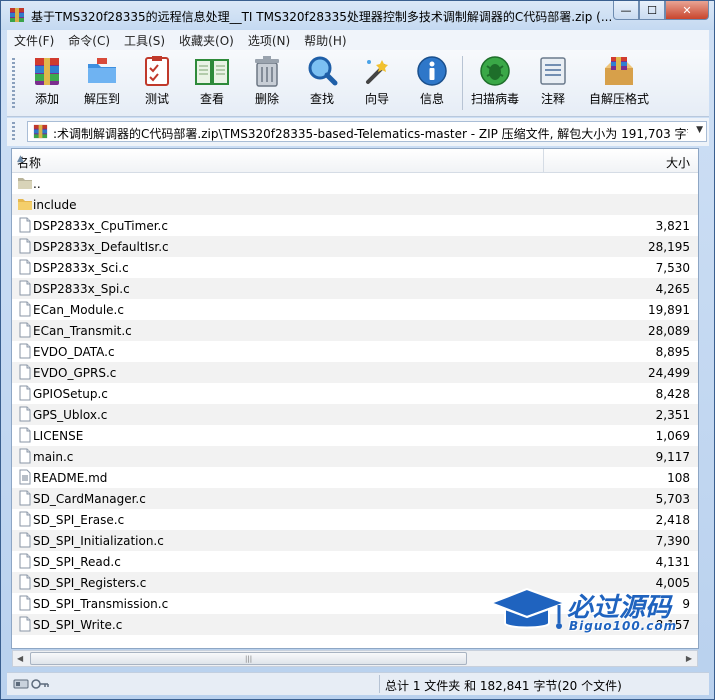  What do you see at coordinates (672, 394) in the screenshot?
I see `file-size: 8,428` at bounding box center [672, 394].